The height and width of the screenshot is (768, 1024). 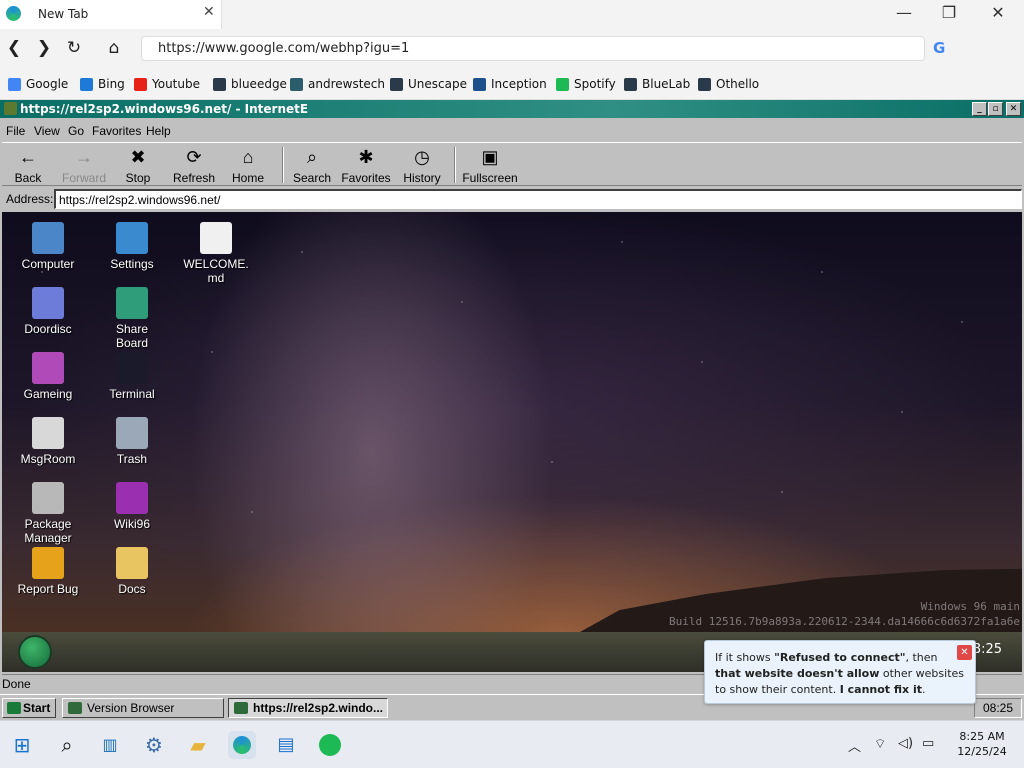 I want to click on menu-go: Go, so click(x=76, y=131).